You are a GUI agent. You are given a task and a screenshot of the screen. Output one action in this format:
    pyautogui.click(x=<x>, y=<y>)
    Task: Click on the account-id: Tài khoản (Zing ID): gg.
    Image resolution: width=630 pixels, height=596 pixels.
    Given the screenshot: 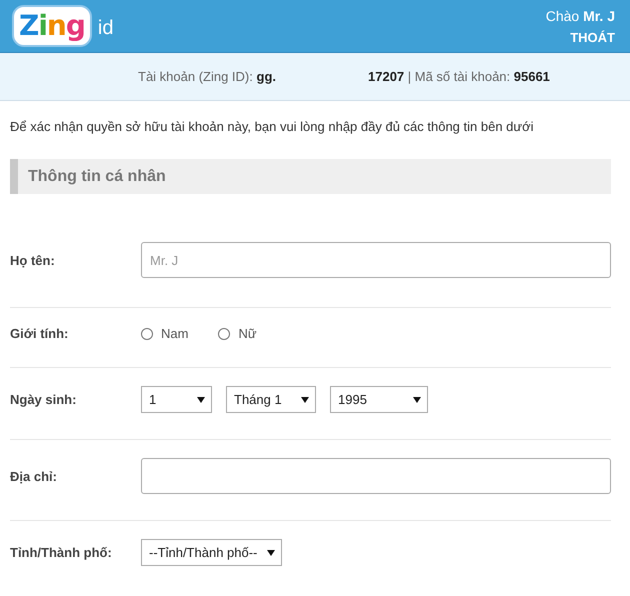 What is the action you would take?
    pyautogui.click(x=207, y=76)
    